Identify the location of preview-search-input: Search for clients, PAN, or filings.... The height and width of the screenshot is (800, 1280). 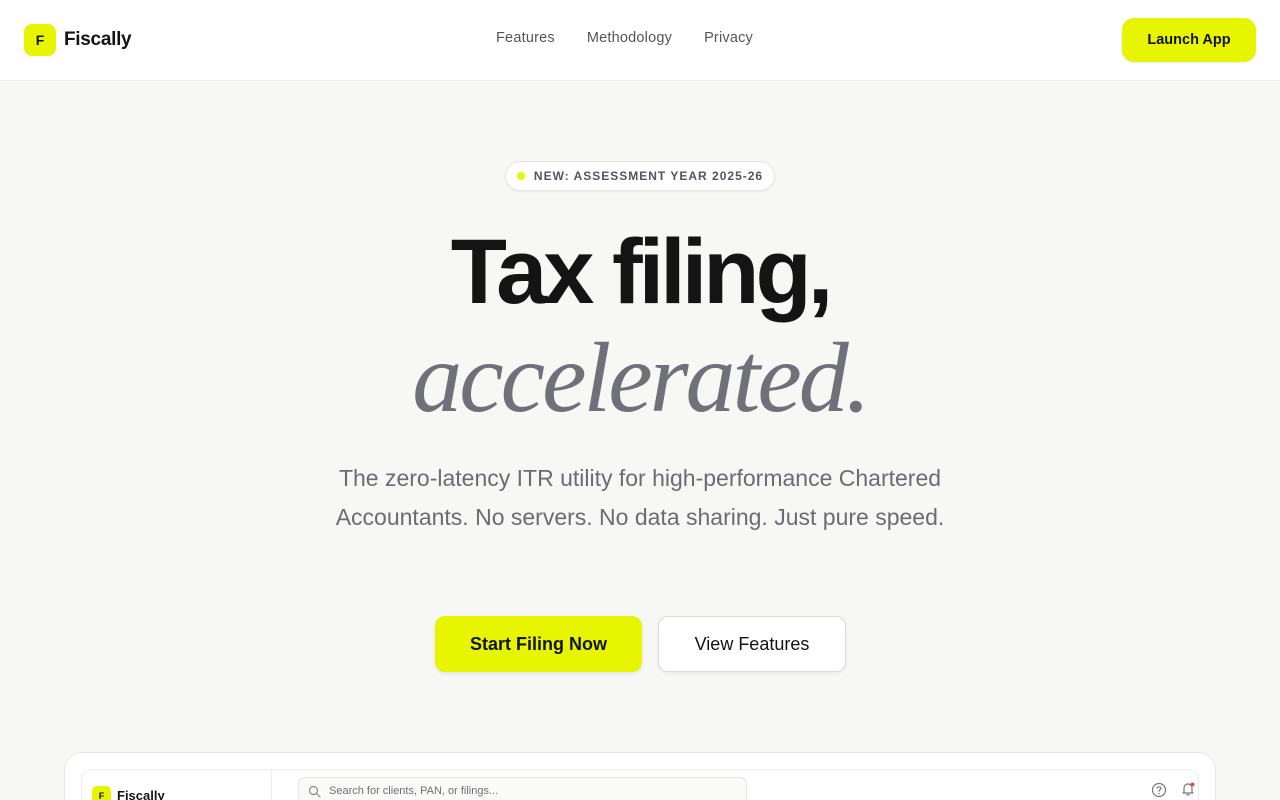
(522, 788).